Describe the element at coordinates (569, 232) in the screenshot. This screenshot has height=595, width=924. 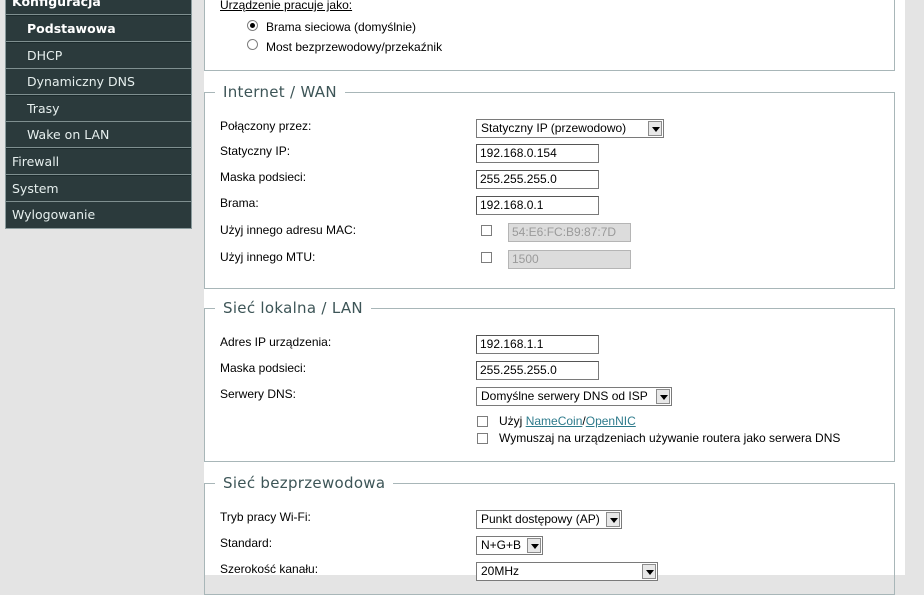
I see `wan-mac-input: 54:E6:FC:B9:87:7D` at that location.